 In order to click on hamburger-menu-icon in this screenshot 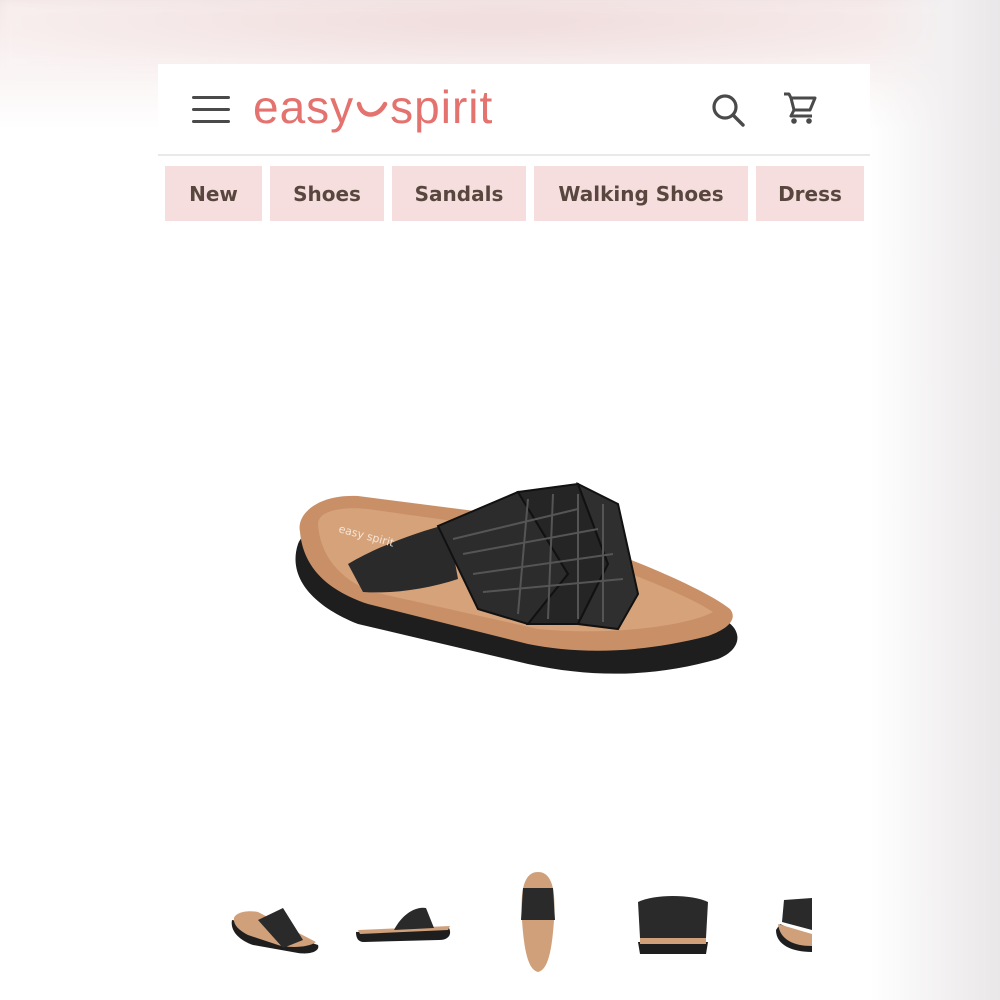, I will do `click(211, 110)`.